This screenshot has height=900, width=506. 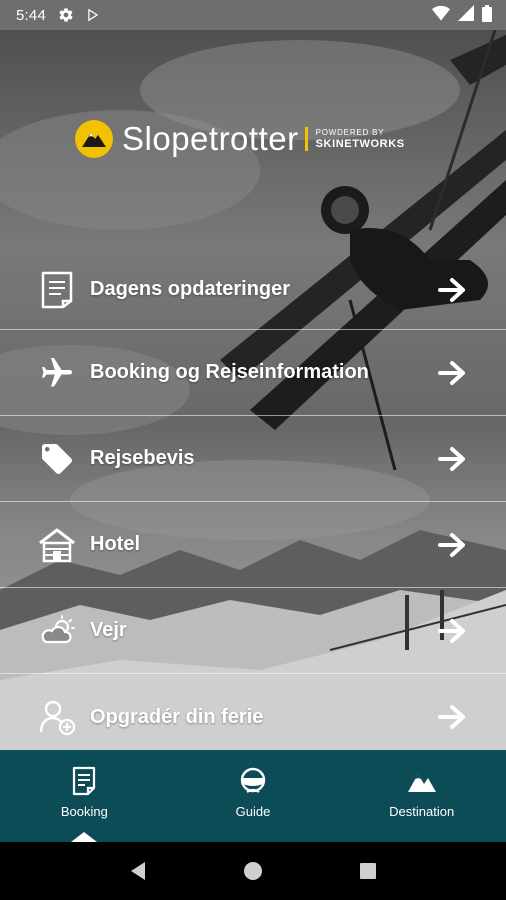 I want to click on signal-icon, so click(x=466, y=15).